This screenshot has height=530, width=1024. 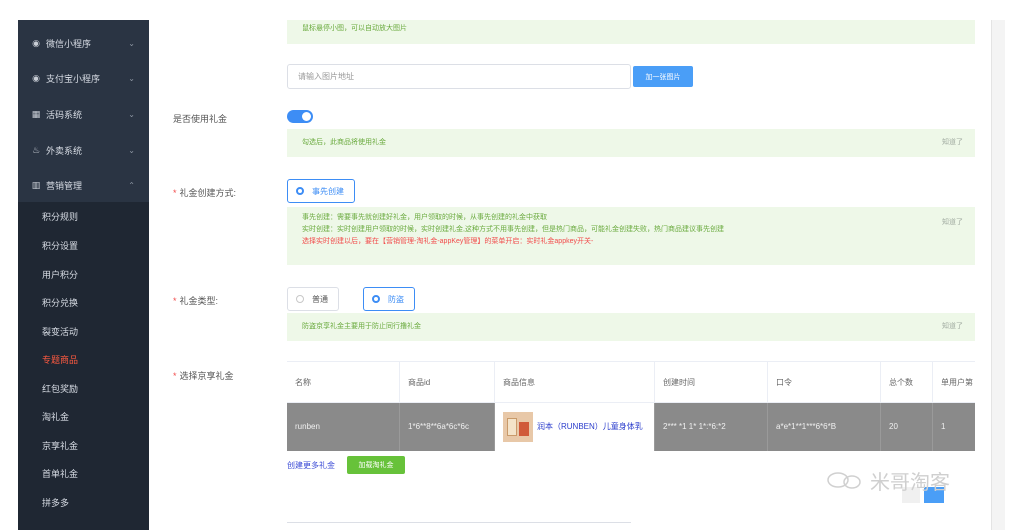 I want to click on radio-precreate: 事先创建, so click(x=321, y=191).